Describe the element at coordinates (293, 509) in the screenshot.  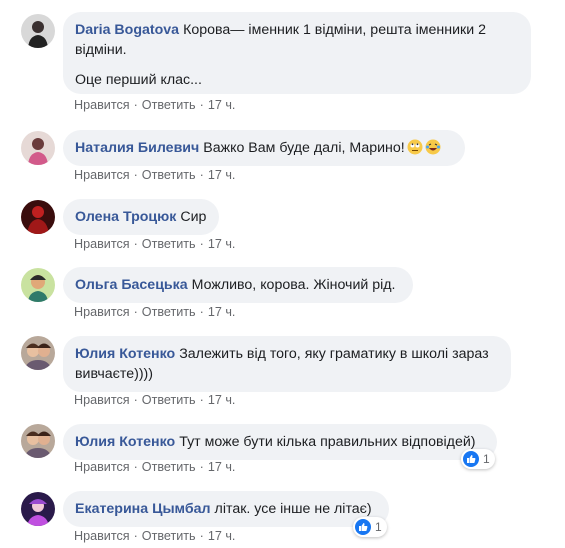
I see `comment-text: літак. усе інше не літає)` at that location.